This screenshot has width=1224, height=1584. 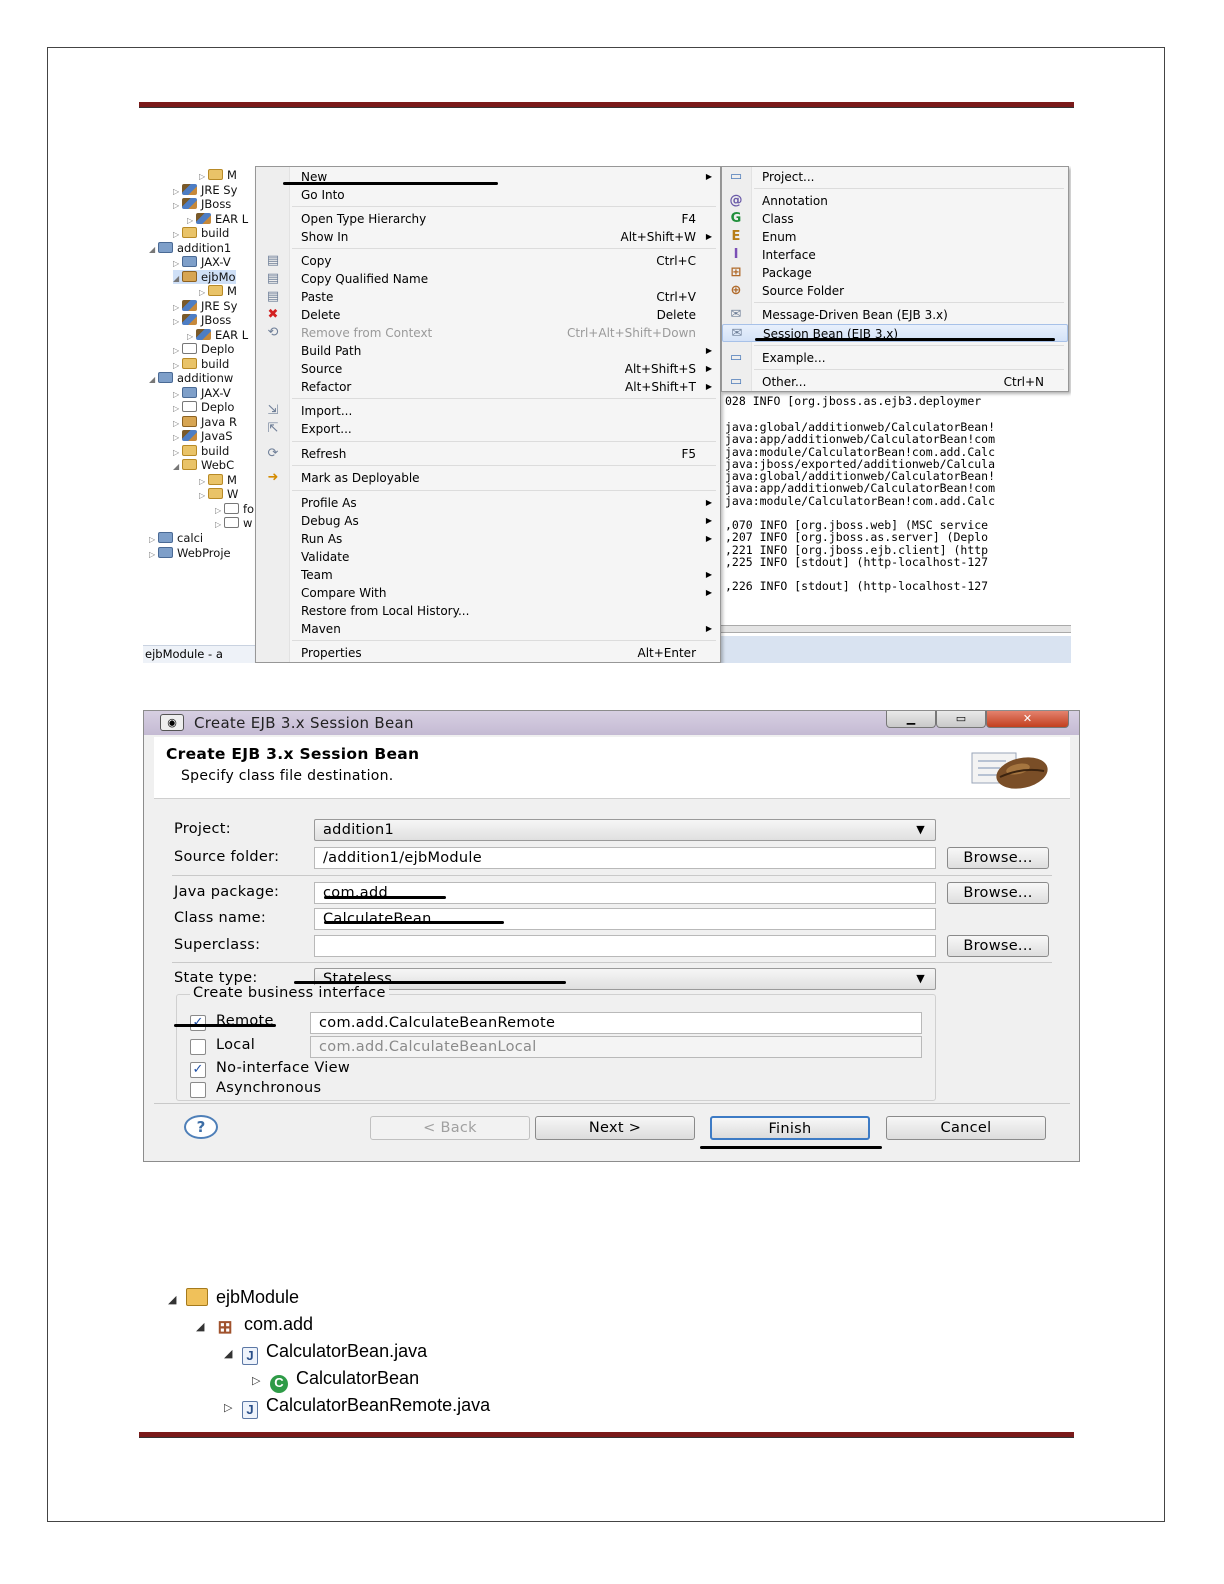 What do you see at coordinates (190, 553) in the screenshot?
I see `explorer-tree-item: ▷ WebProje` at bounding box center [190, 553].